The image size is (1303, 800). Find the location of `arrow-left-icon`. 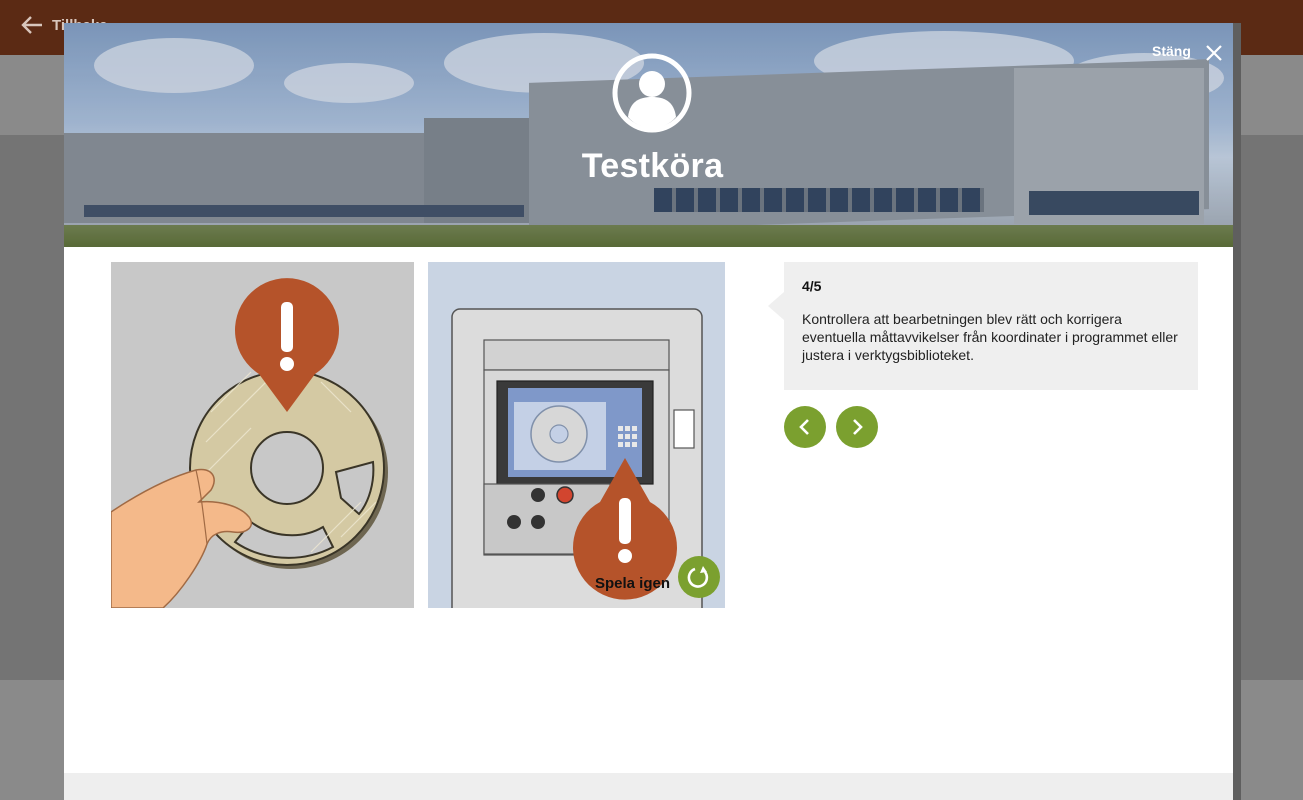

arrow-left-icon is located at coordinates (31, 25).